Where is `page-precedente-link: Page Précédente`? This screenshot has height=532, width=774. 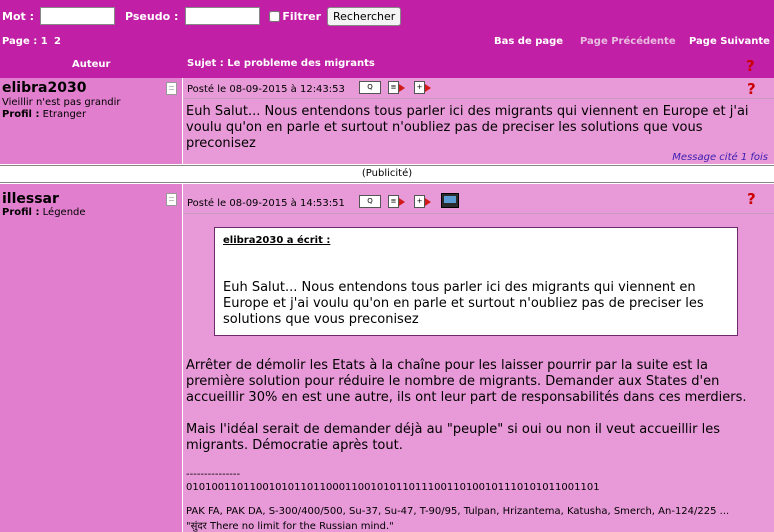 page-precedente-link: Page Précédente is located at coordinates (628, 41).